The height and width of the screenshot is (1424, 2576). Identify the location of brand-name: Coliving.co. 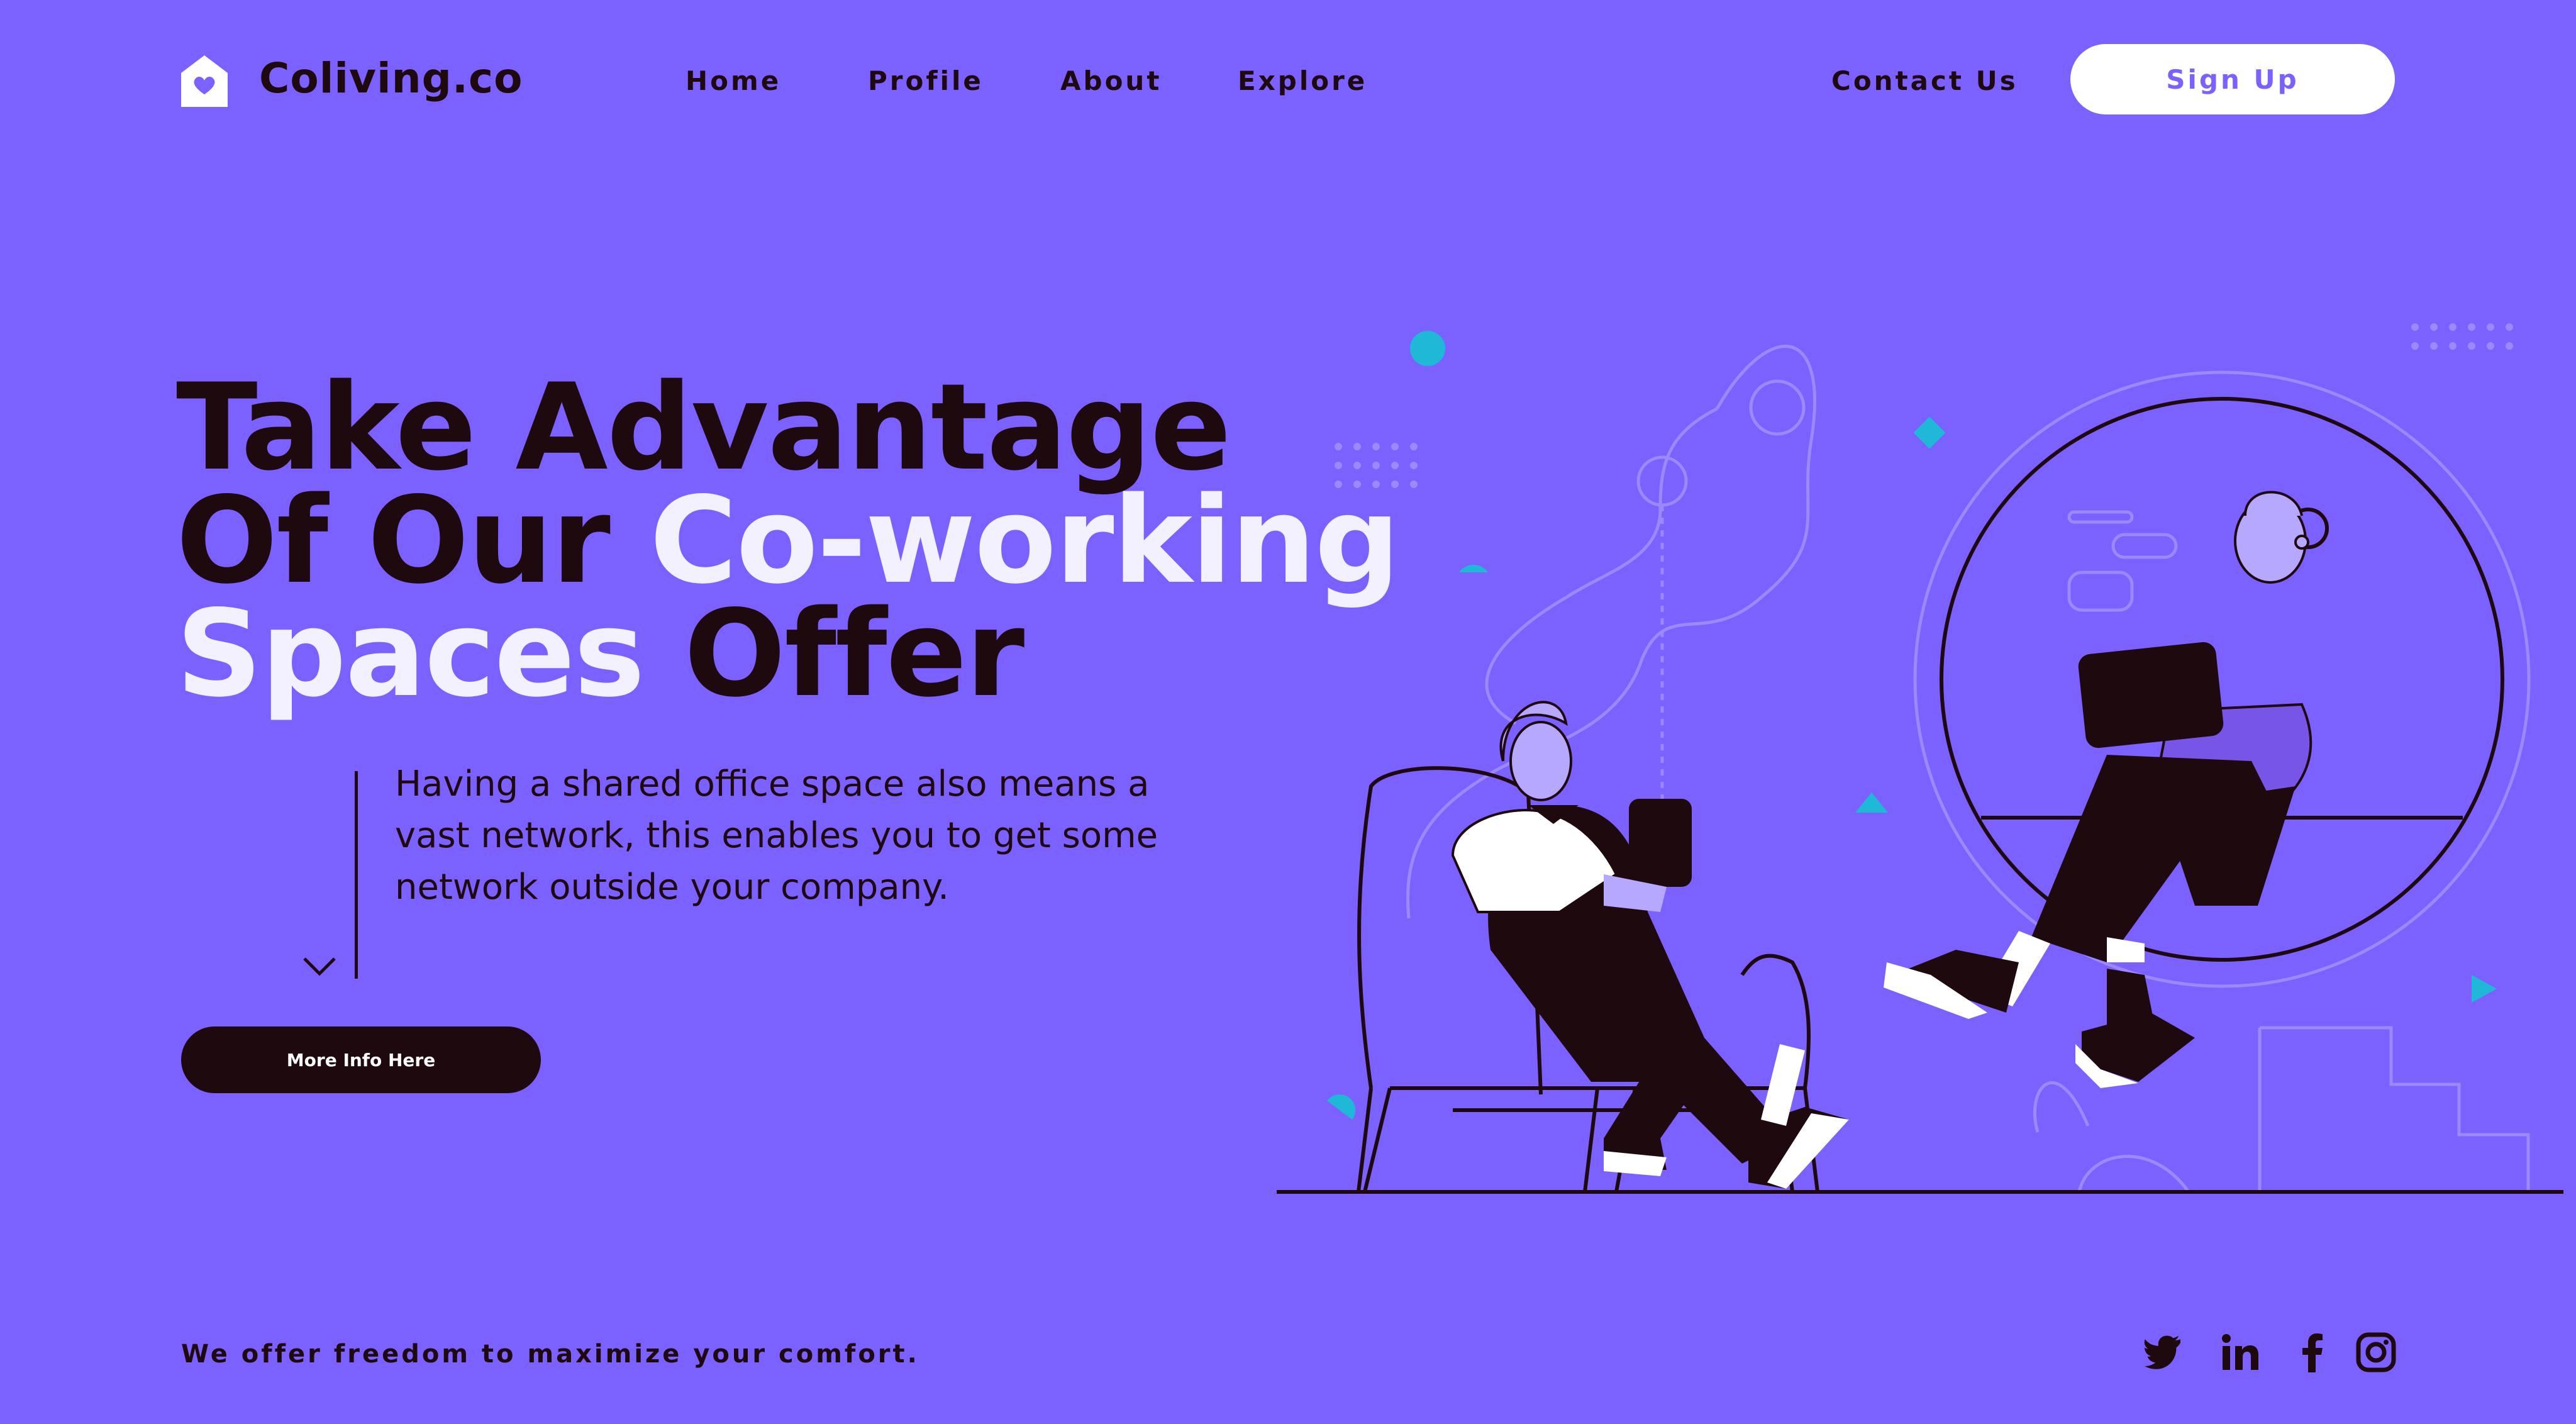
(391, 78).